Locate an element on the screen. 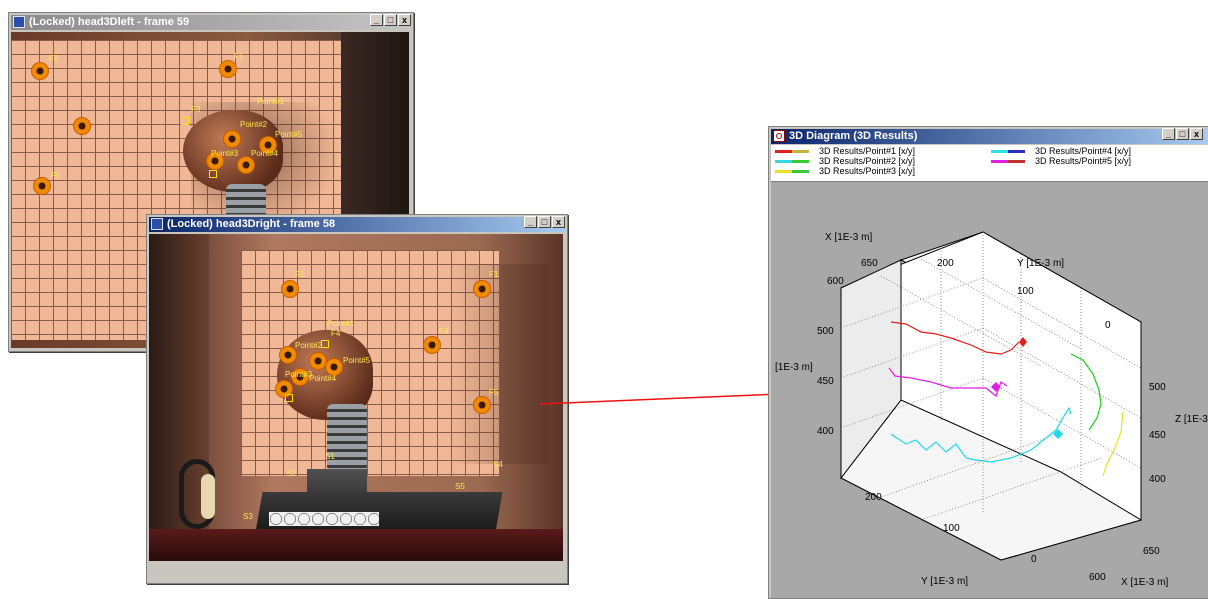 The image size is (1208, 599). tick-left-450: 450 is located at coordinates (825, 381).